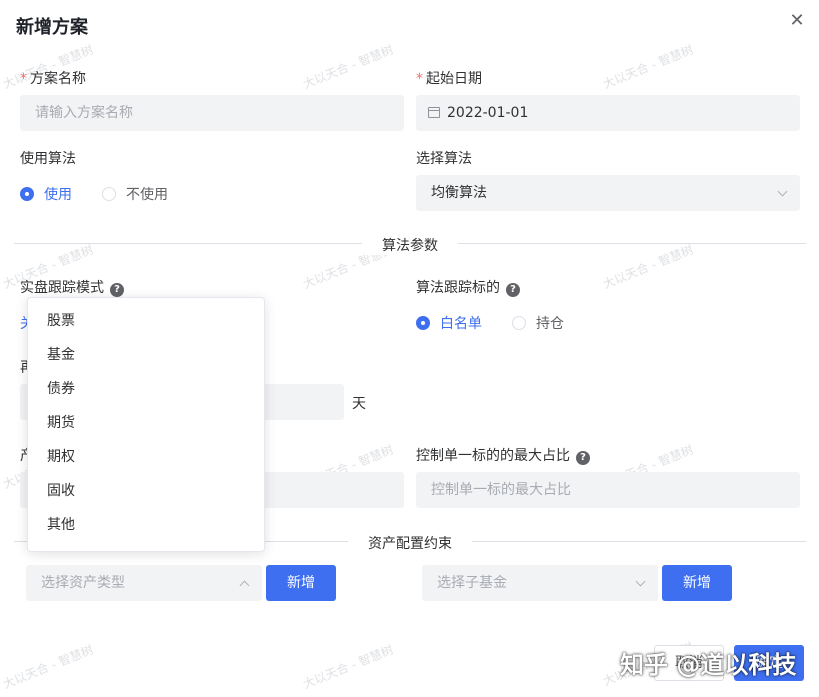 The image size is (819, 697). Describe the element at coordinates (46, 194) in the screenshot. I see `radio-use: 使用` at that location.